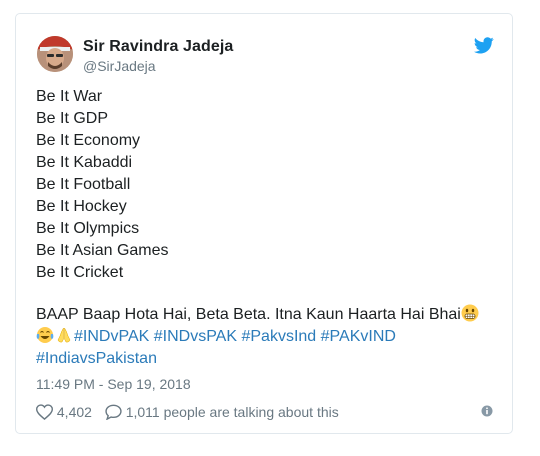 This screenshot has height=456, width=540. What do you see at coordinates (487, 411) in the screenshot?
I see `info-icon` at bounding box center [487, 411].